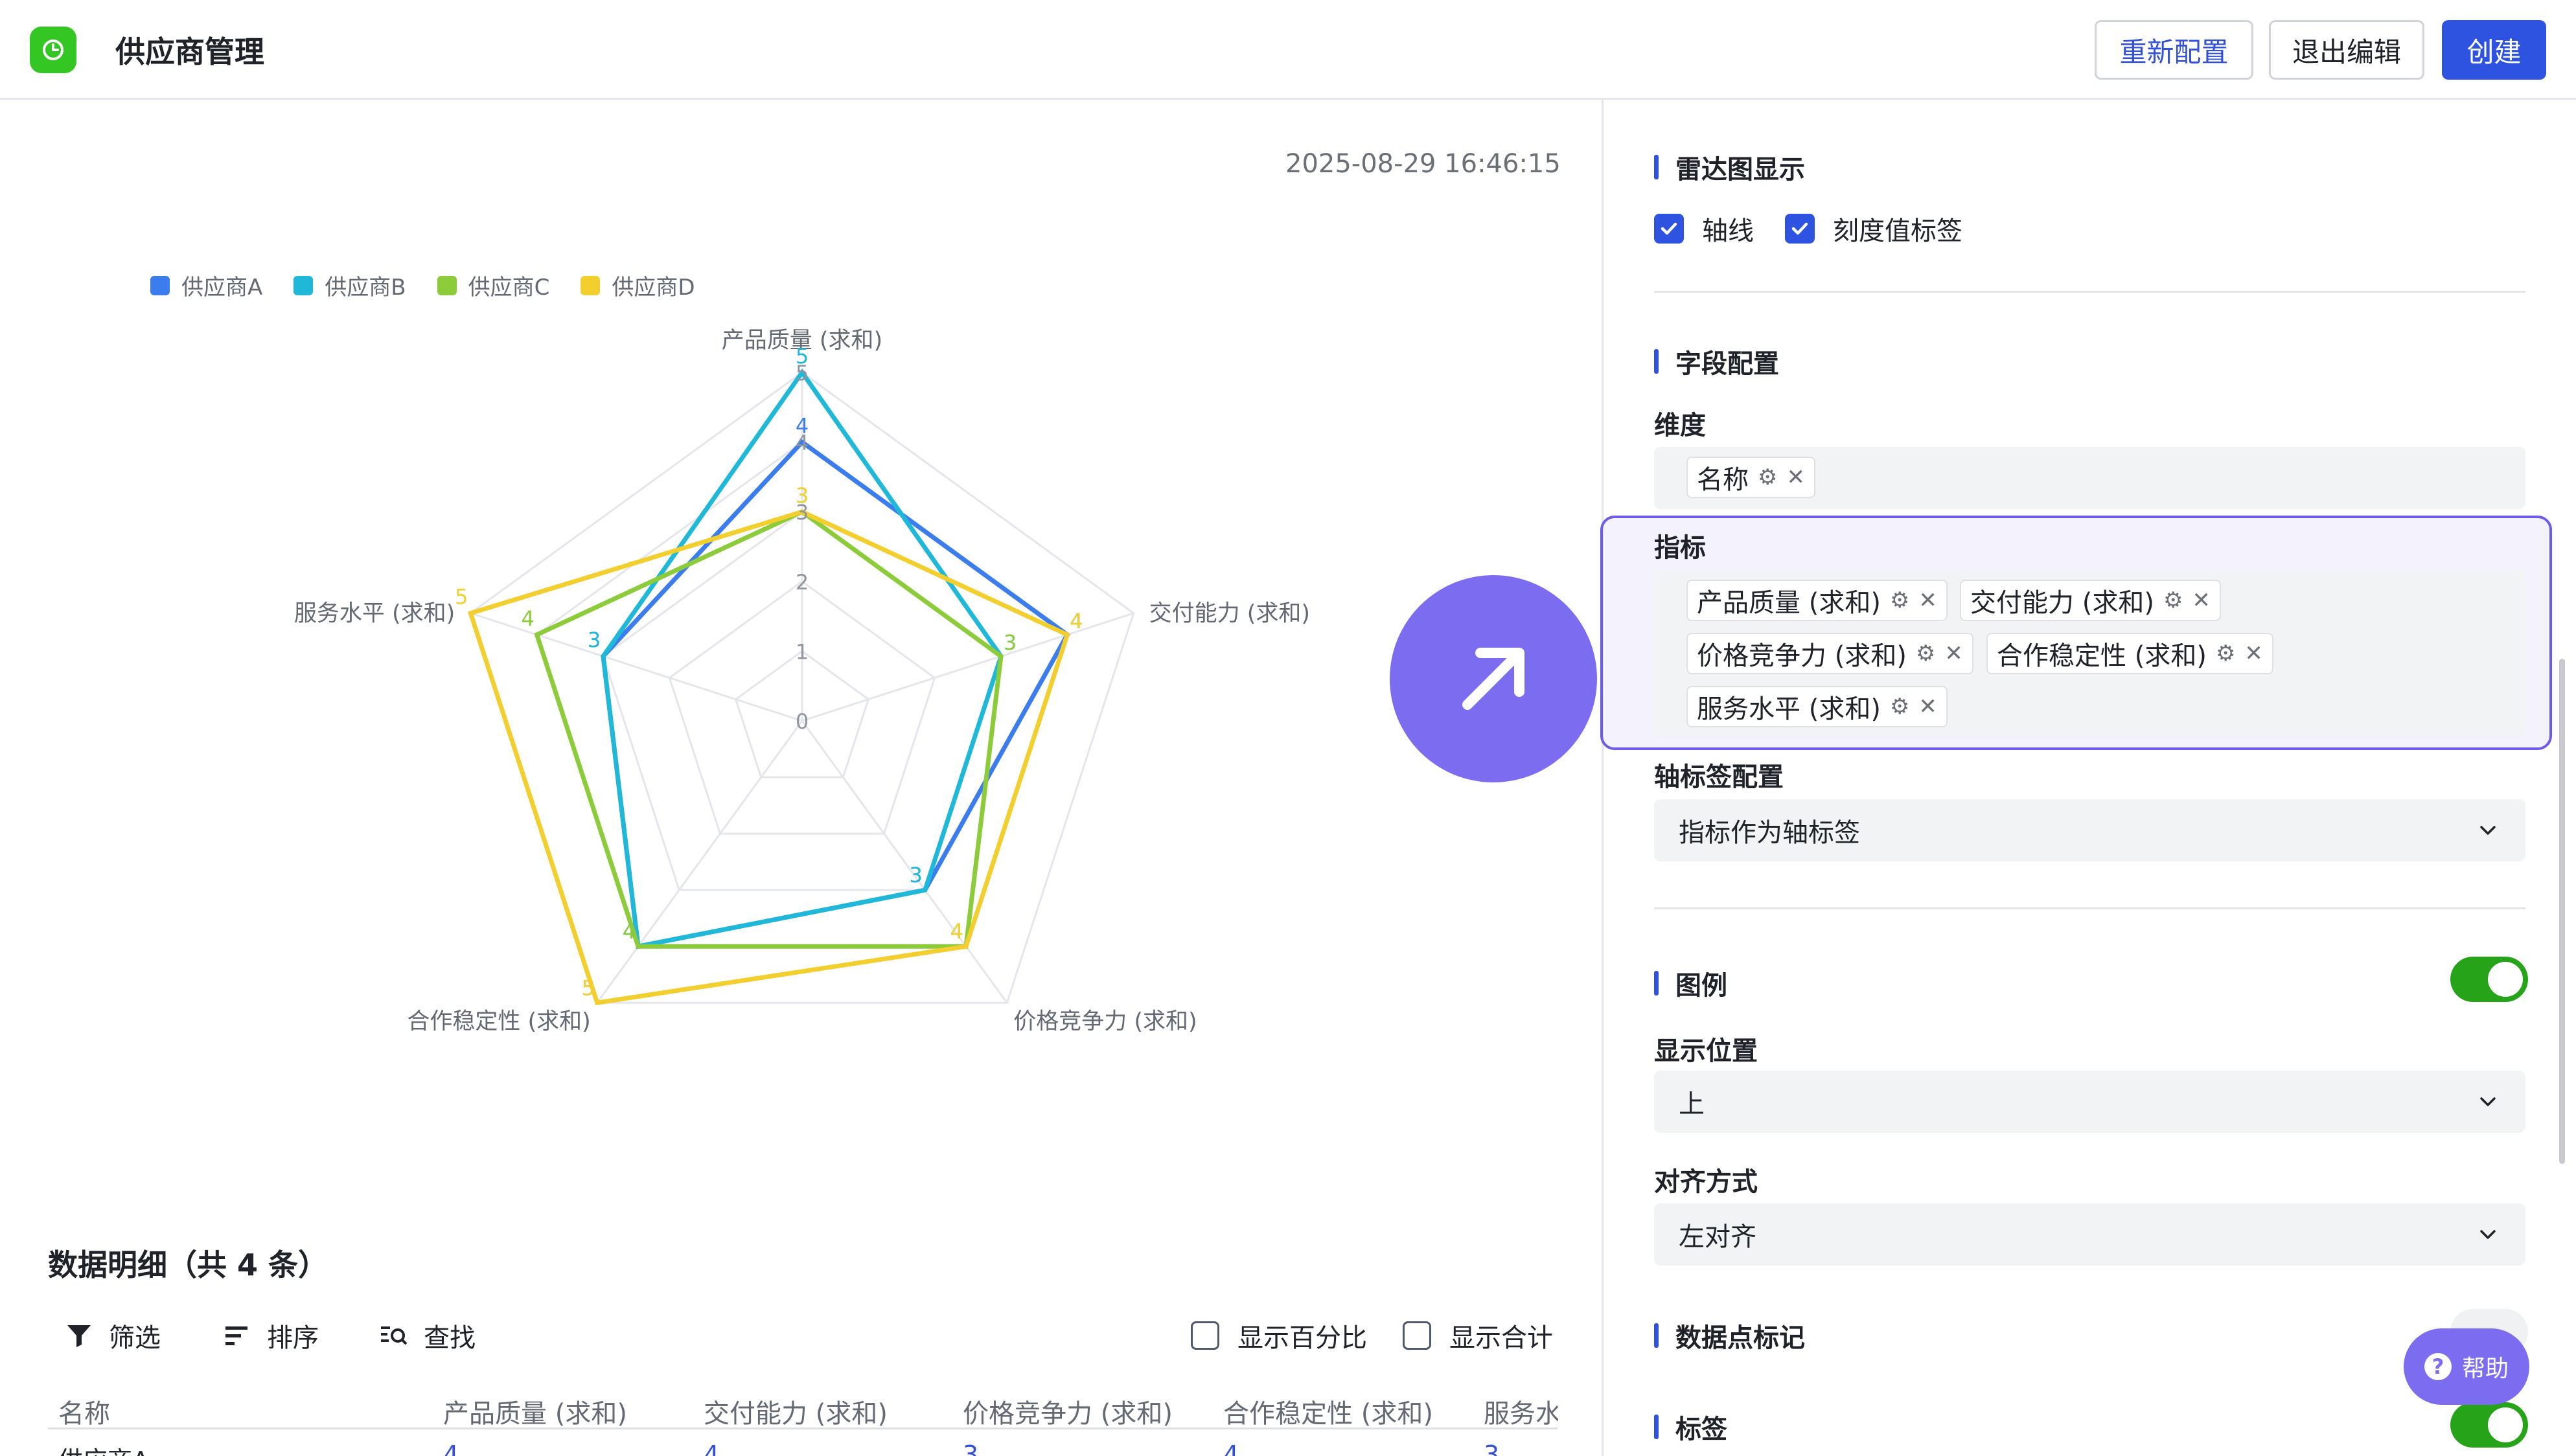  Describe the element at coordinates (188, 1265) in the screenshot. I see `data-detail-title: 数据明细（共 4 条）` at that location.